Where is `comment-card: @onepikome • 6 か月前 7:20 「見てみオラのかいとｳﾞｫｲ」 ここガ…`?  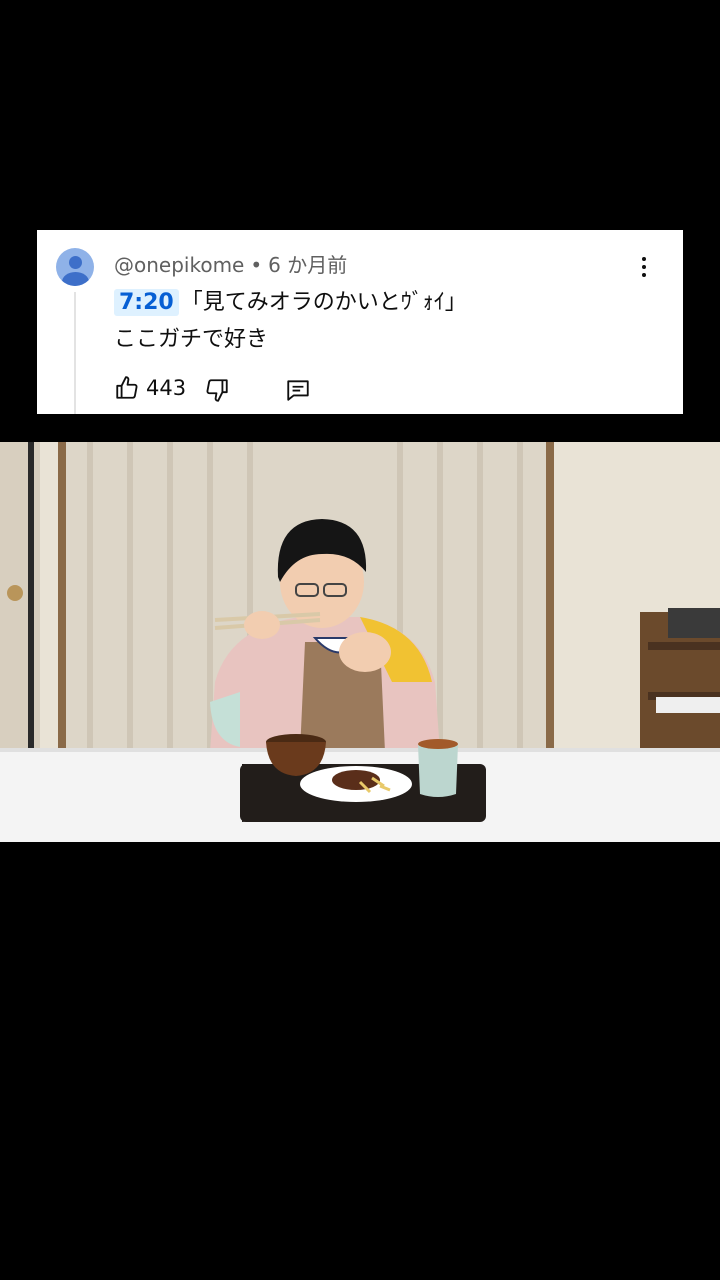 comment-card: @onepikome • 6 か月前 7:20 「見てみオラのかいとｳﾞｫｲ」 ここガ… is located at coordinates (360, 322).